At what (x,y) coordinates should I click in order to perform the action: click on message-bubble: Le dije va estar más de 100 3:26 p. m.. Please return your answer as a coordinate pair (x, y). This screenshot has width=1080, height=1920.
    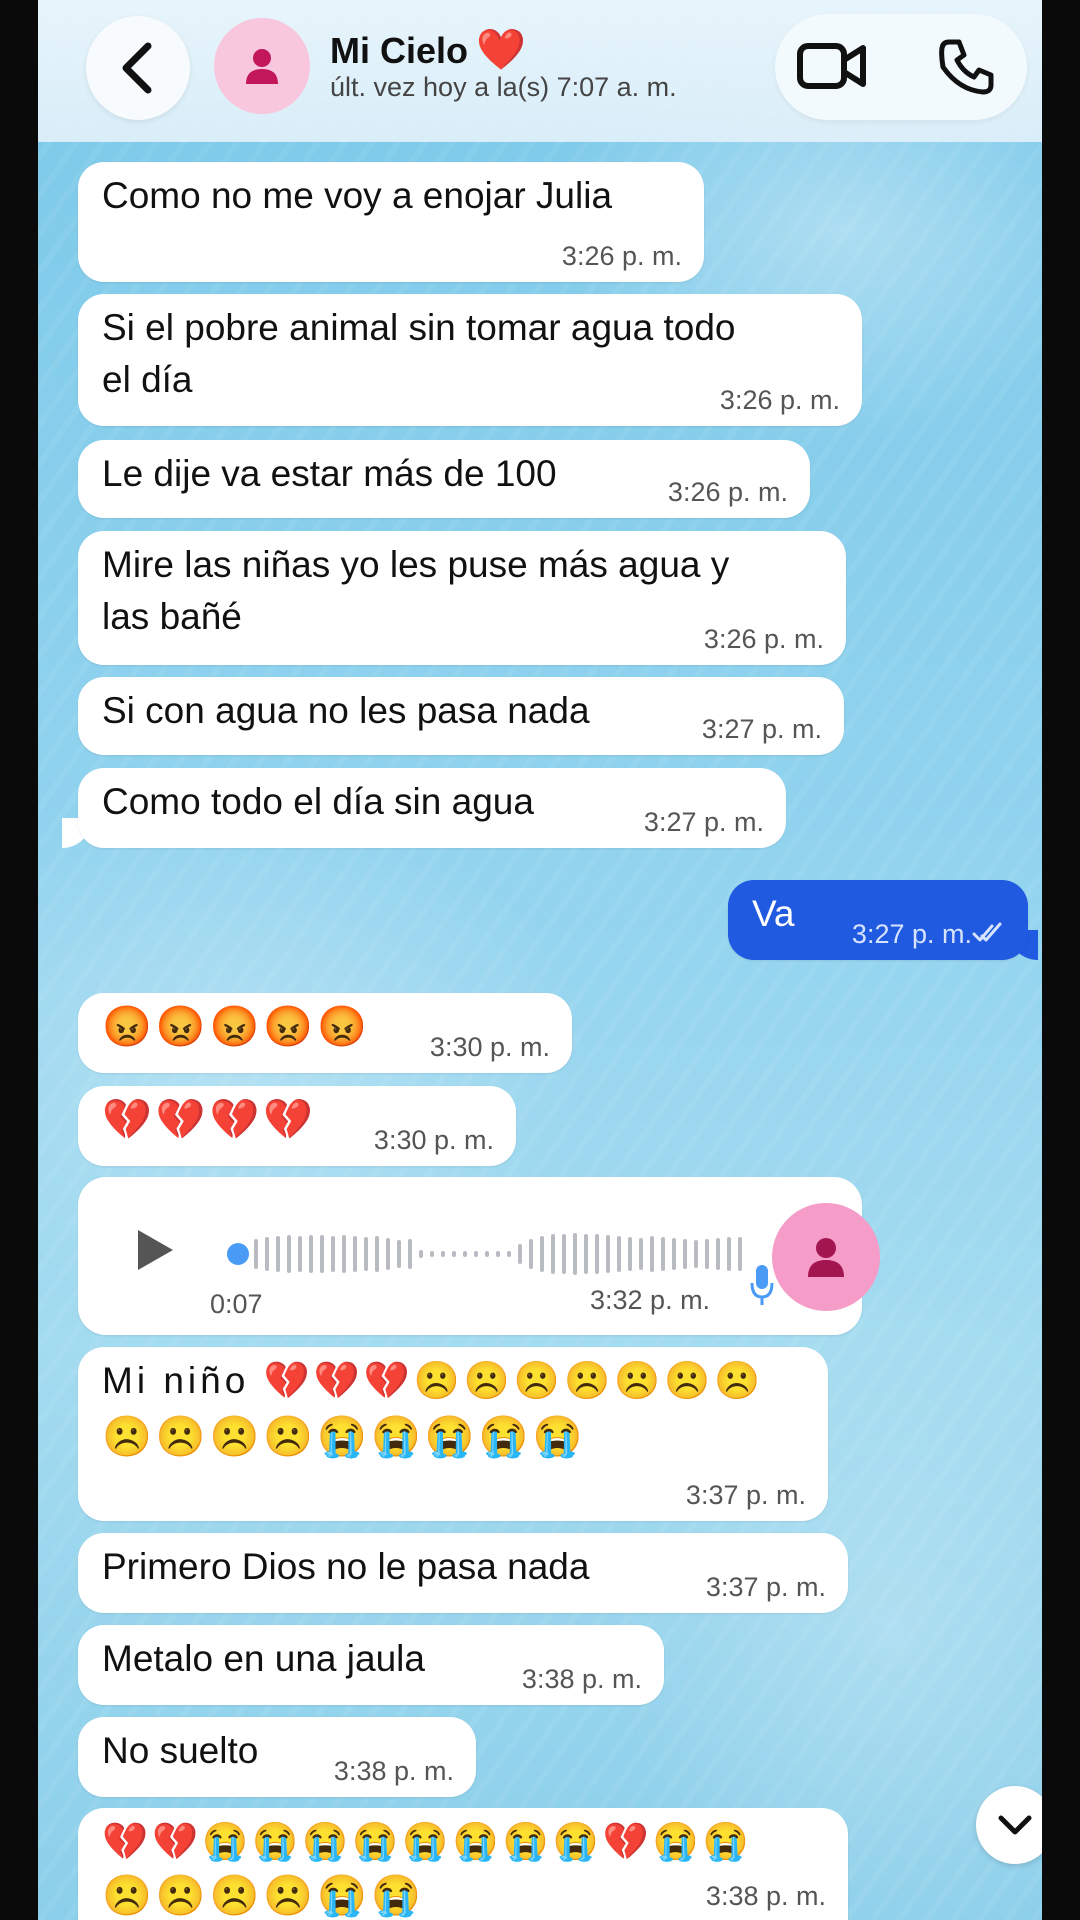
    Looking at the image, I should click on (444, 479).